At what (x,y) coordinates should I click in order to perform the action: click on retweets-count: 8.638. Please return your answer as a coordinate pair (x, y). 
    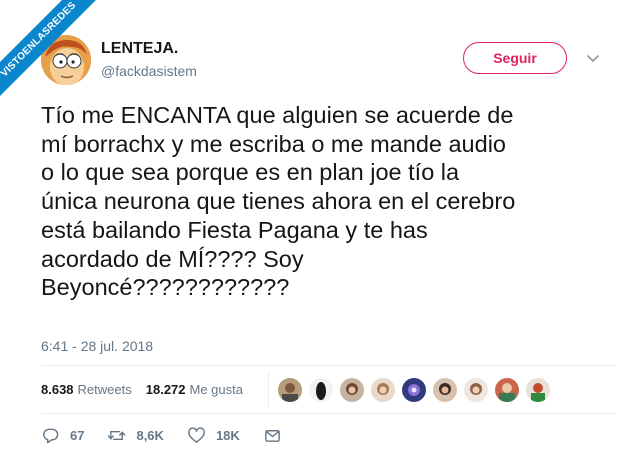
    Looking at the image, I should click on (57, 389).